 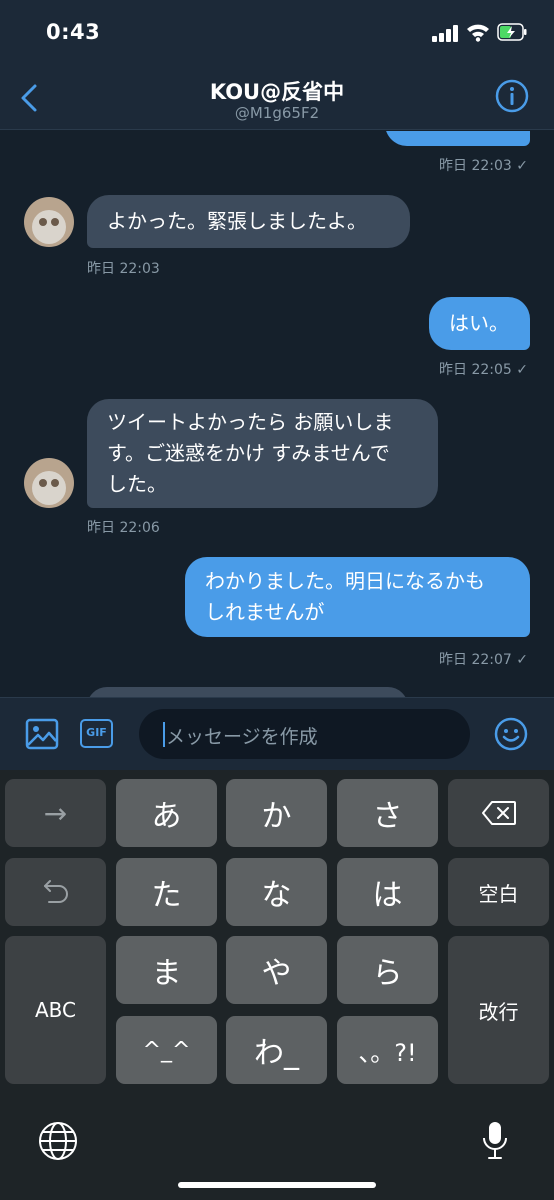 What do you see at coordinates (357, 597) in the screenshot?
I see `message-bubble-outgoing: わかりました。明日になるかも しれませんが` at bounding box center [357, 597].